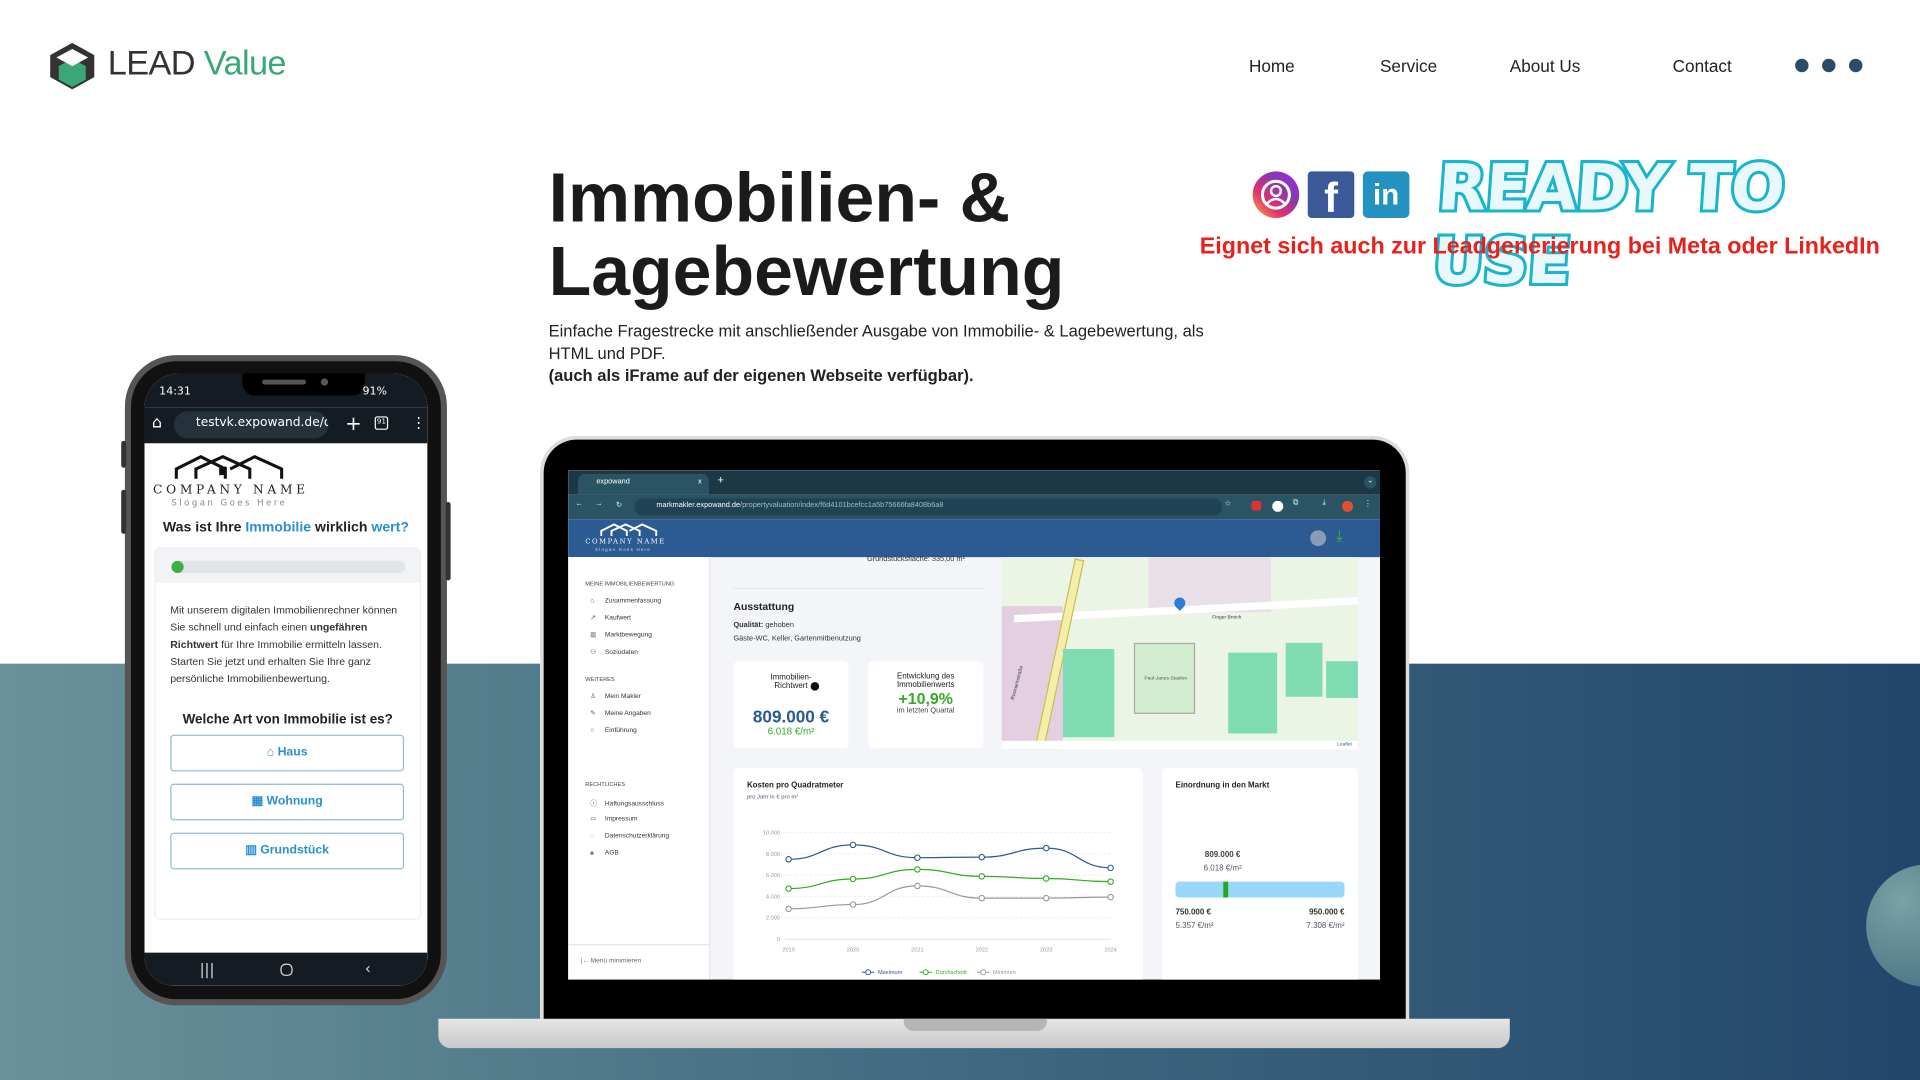 This screenshot has width=1920, height=1080. What do you see at coordinates (815, 686) in the screenshot?
I see `info-icon` at bounding box center [815, 686].